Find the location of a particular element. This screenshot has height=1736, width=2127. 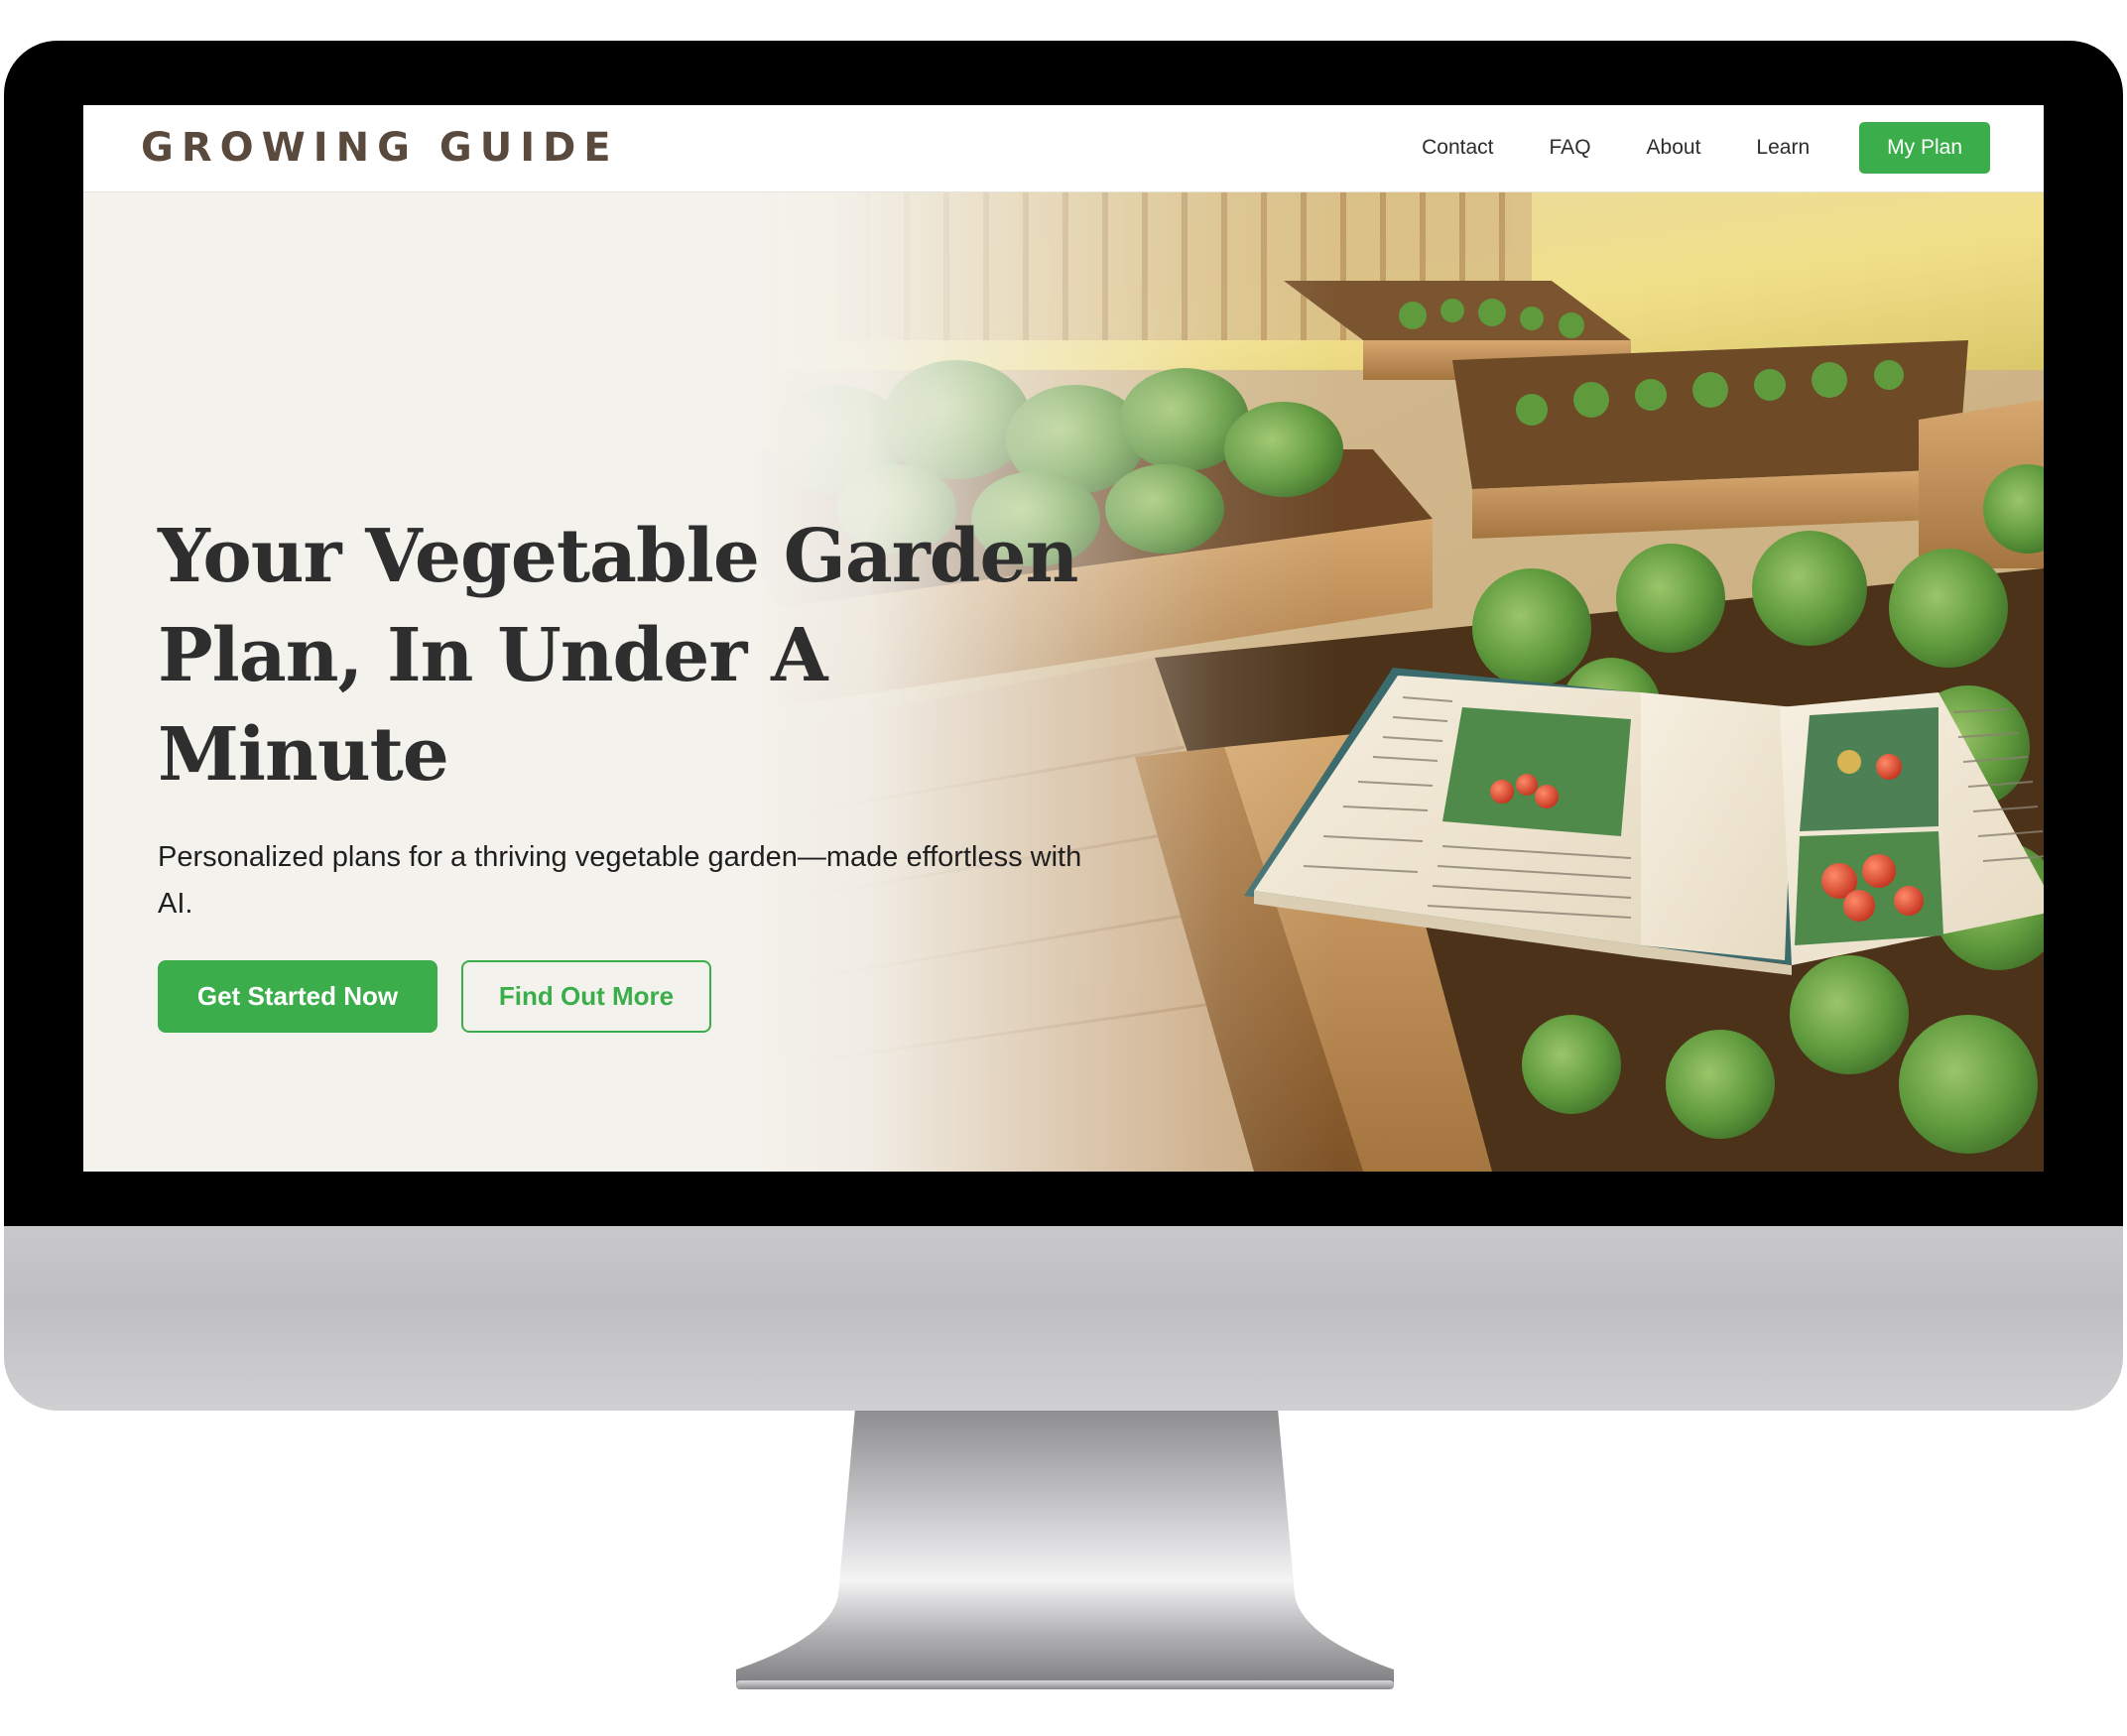

nav-link-about: About is located at coordinates (1674, 148).